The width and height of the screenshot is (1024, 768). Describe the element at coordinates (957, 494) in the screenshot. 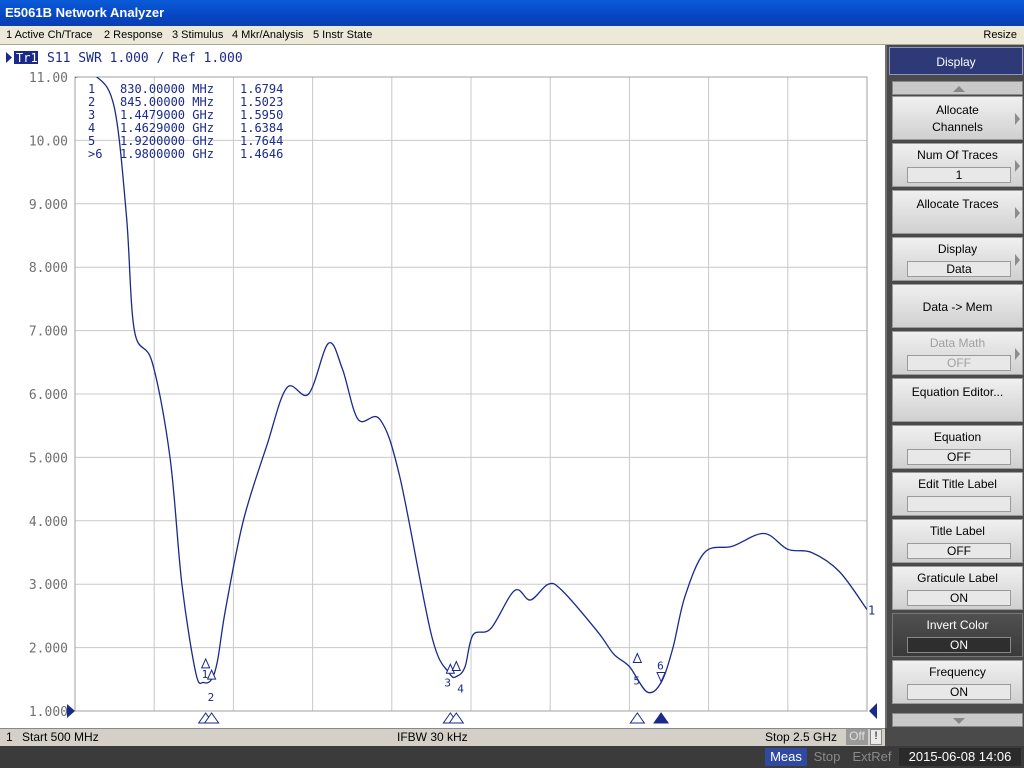

I see `softkey-edit-title-label: Edit Title Label` at that location.